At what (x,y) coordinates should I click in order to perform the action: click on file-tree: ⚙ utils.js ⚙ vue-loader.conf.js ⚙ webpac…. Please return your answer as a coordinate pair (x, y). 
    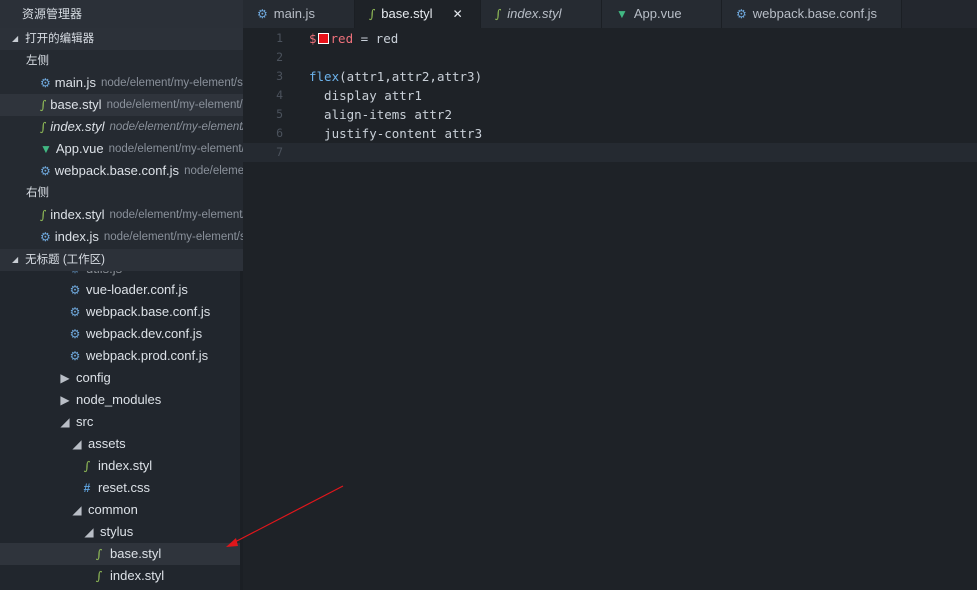
    Looking at the image, I should click on (121, 430).